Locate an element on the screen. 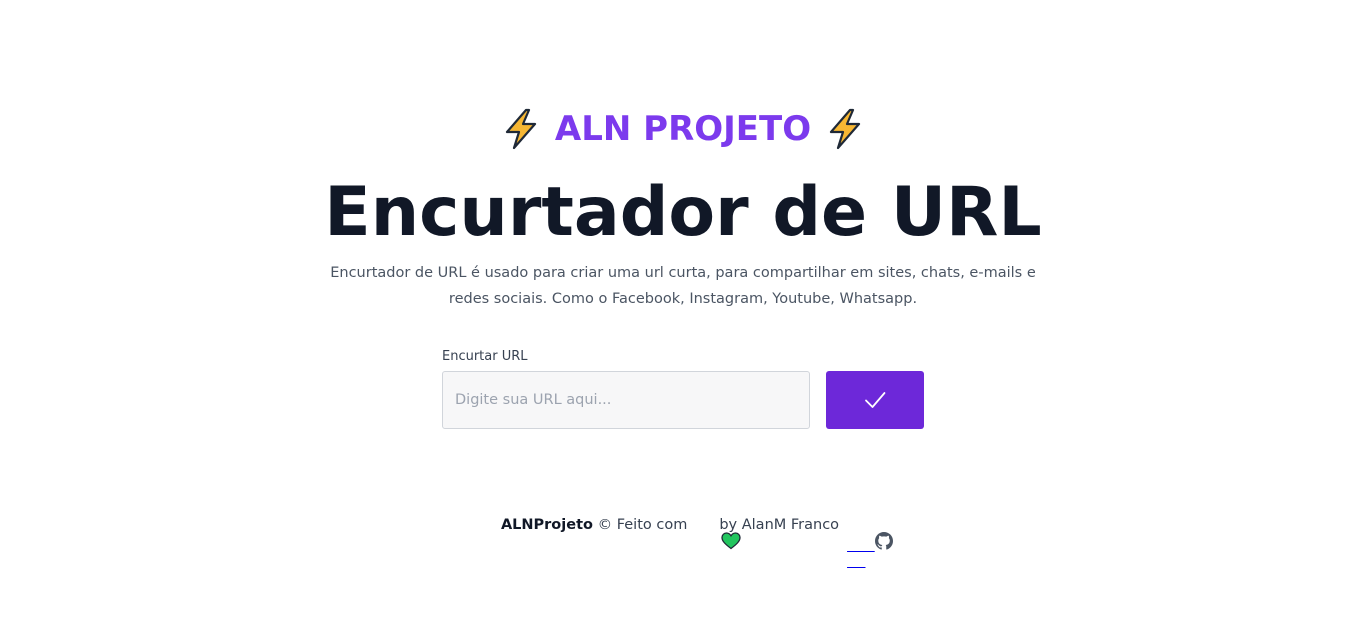  green-heart-icon is located at coordinates (717, 533).